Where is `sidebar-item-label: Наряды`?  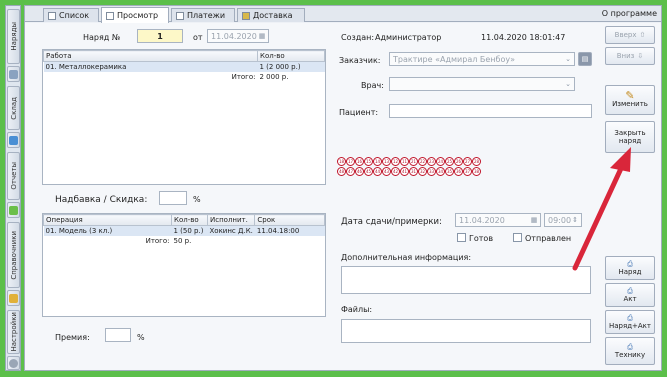
sidebar-item-label: Наряды is located at coordinates (13, 36).